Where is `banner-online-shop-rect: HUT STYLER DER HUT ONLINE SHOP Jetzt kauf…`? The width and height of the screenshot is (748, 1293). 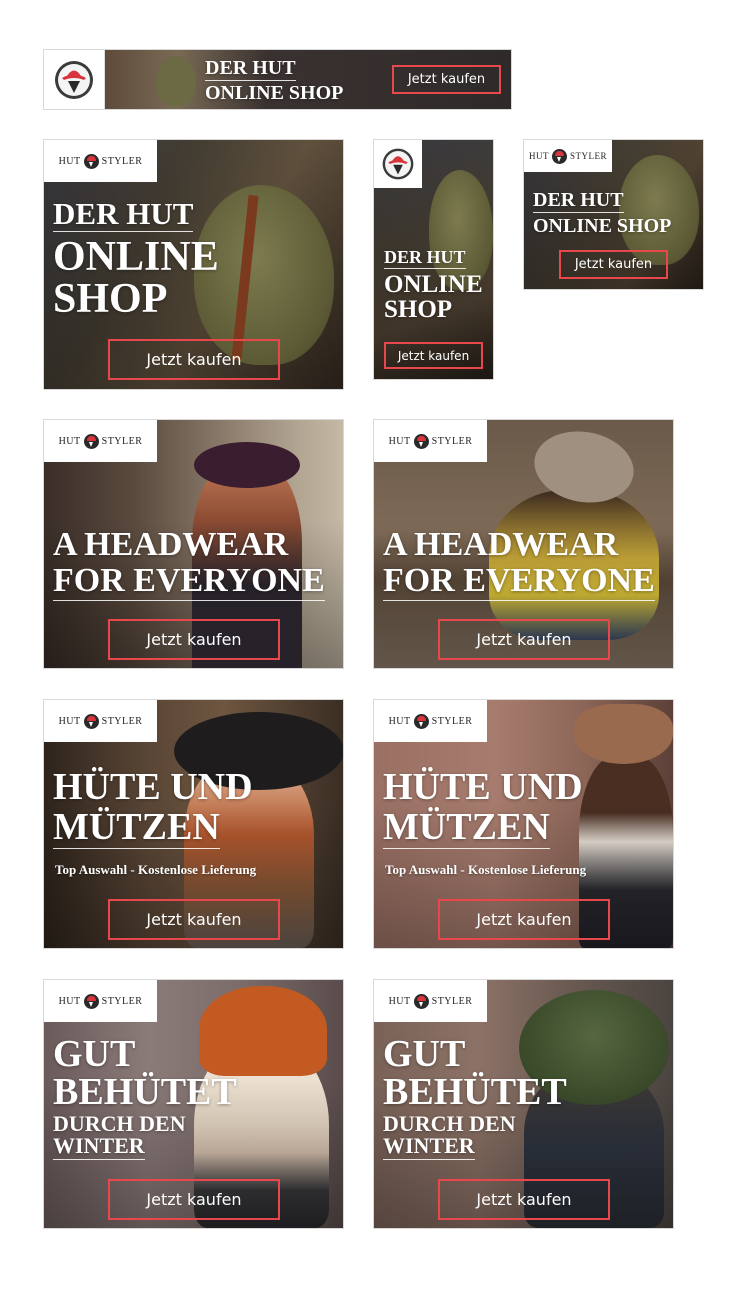
banner-online-shop-rect: HUT STYLER DER HUT ONLINE SHOP Jetzt kauf… is located at coordinates (613, 214).